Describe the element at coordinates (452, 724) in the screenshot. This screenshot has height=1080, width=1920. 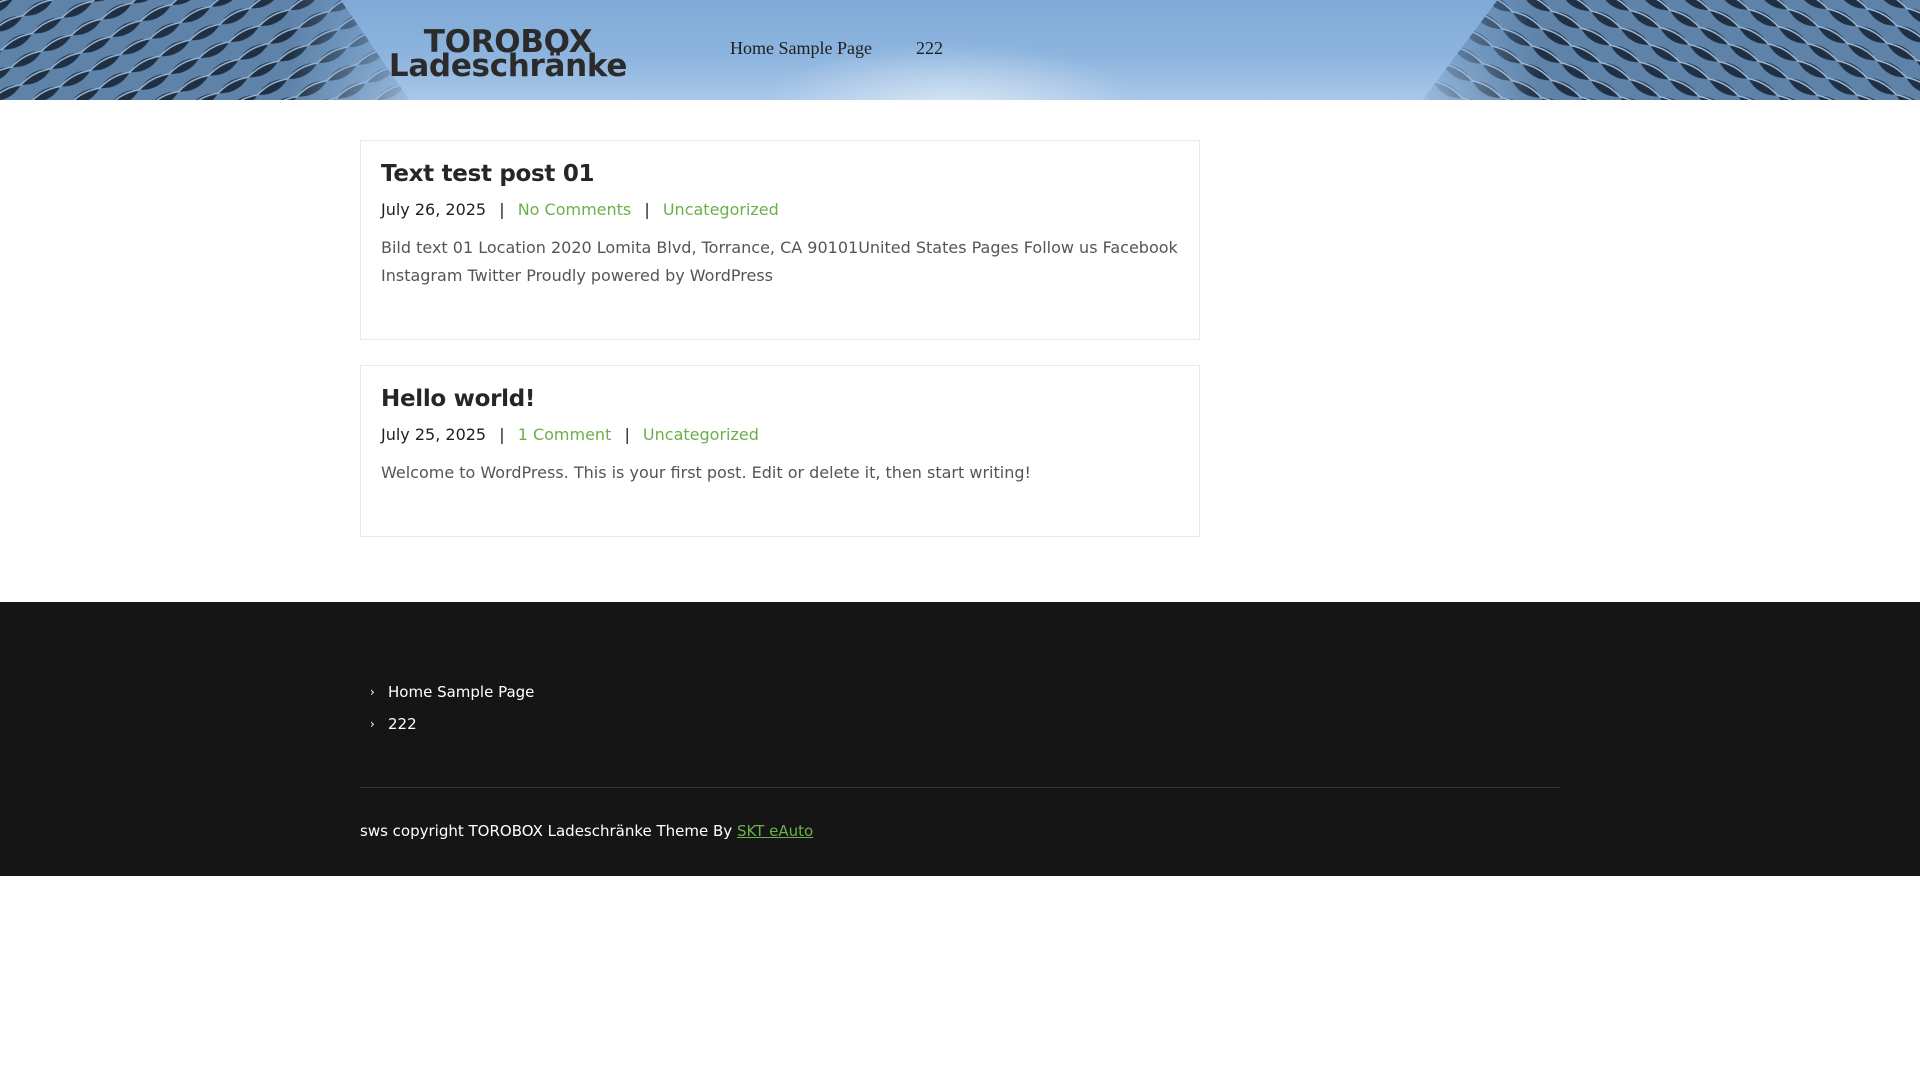
I see `footer-menu-item: › 222` at that location.